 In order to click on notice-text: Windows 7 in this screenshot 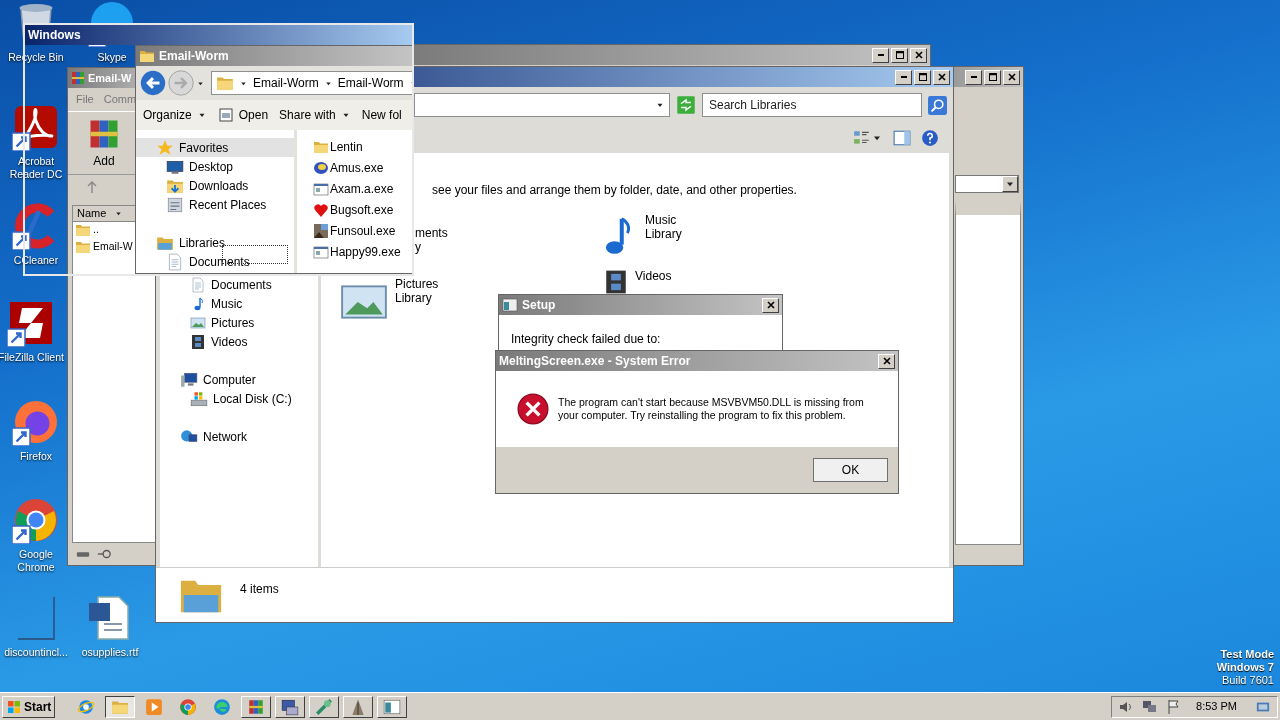, I will do `click(1245, 667)`.